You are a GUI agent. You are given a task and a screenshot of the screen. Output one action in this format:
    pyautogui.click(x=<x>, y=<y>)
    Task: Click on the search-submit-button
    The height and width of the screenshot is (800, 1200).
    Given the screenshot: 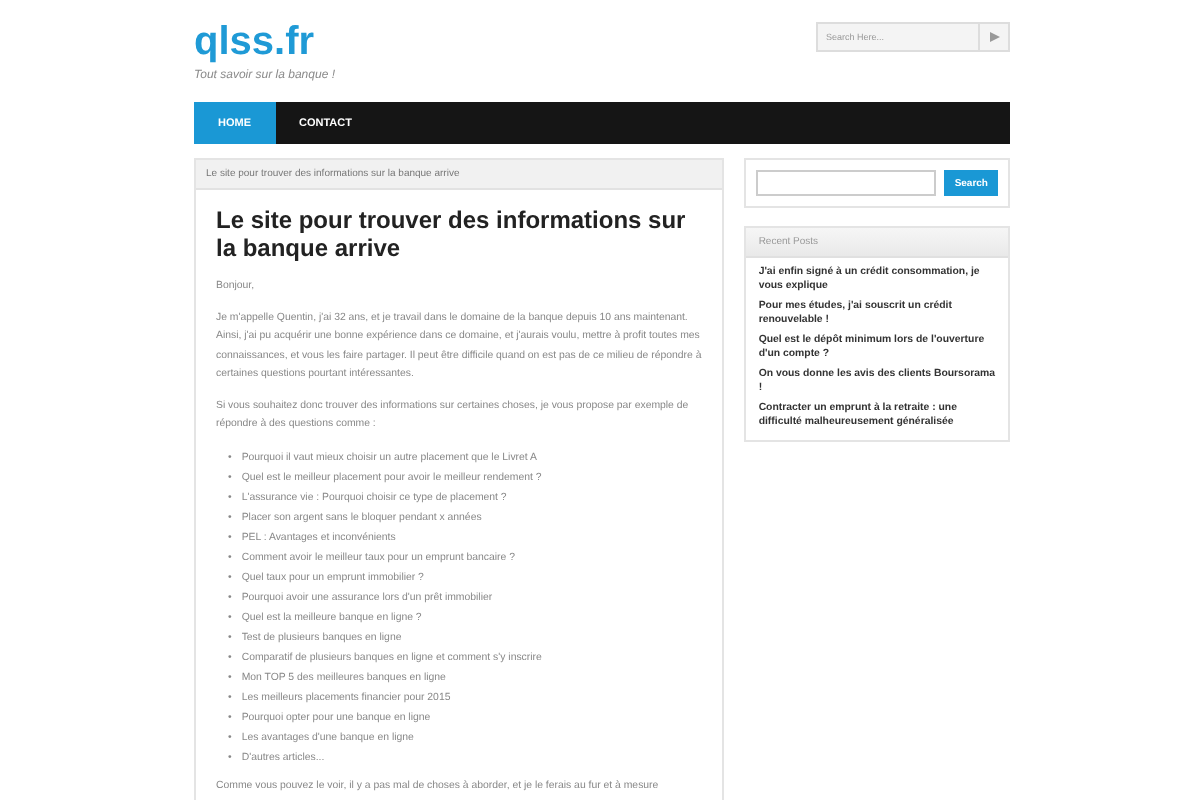 What is the action you would take?
    pyautogui.click(x=995, y=37)
    